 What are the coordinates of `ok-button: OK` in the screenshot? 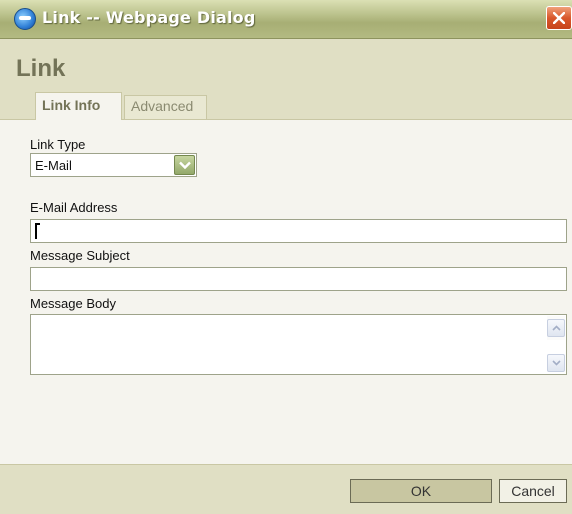 It's located at (421, 491).